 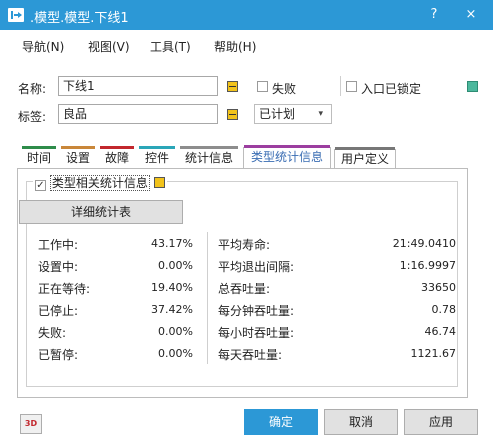 What do you see at coordinates (250, 355) in the screenshot?
I see `stat-label: 每天吞吐量:` at bounding box center [250, 355].